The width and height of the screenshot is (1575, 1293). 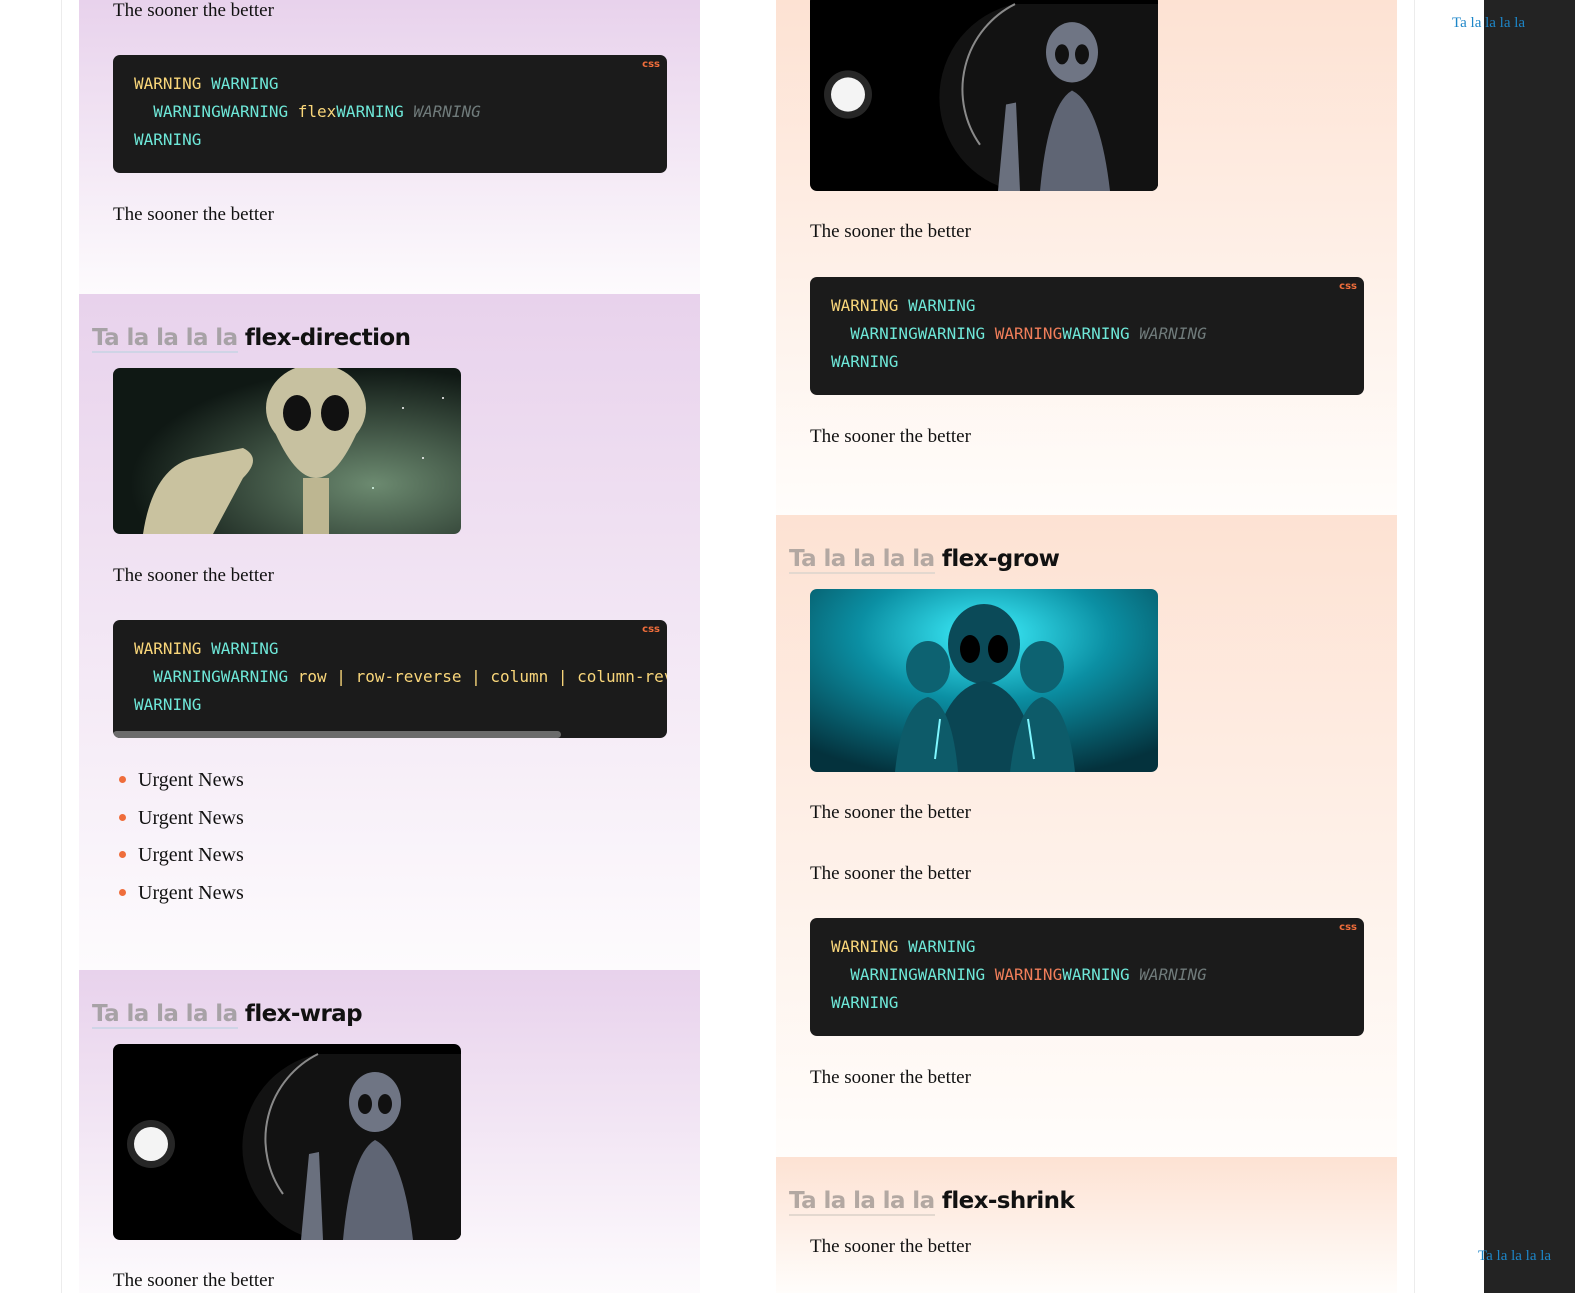 I want to click on section-heading: Ta la la la la flex-direction, so click(x=251, y=339).